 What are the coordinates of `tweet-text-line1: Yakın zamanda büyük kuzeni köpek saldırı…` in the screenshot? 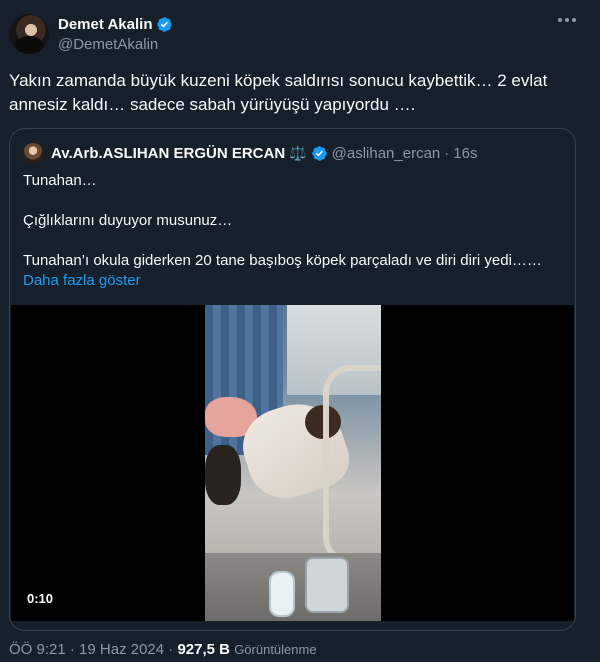 It's located at (278, 80).